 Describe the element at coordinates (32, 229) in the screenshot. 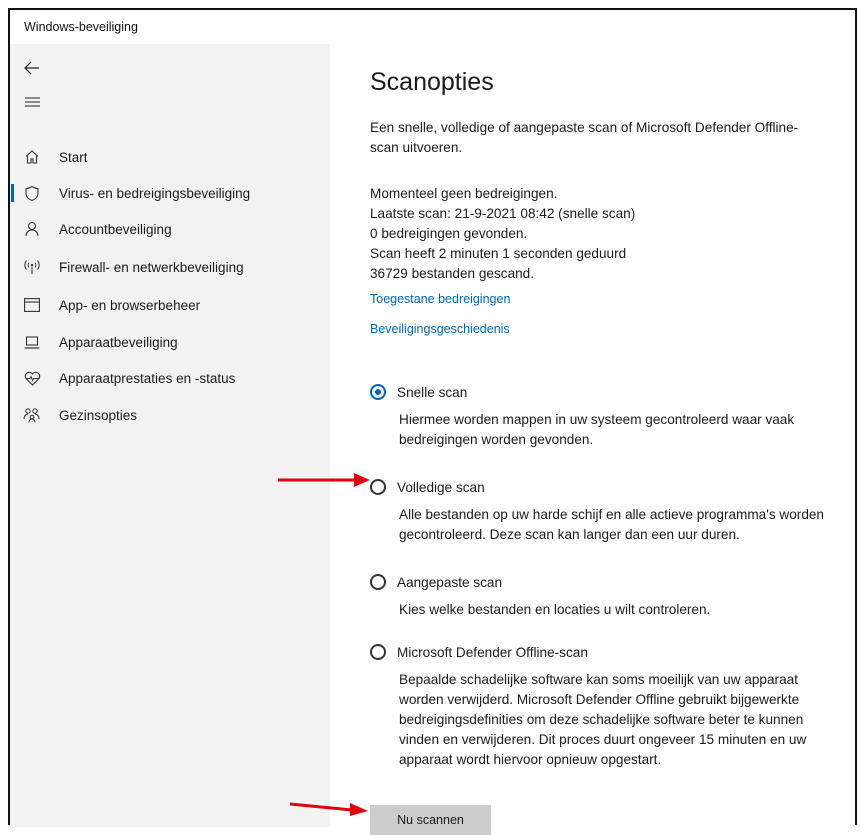

I see `person-icon` at that location.